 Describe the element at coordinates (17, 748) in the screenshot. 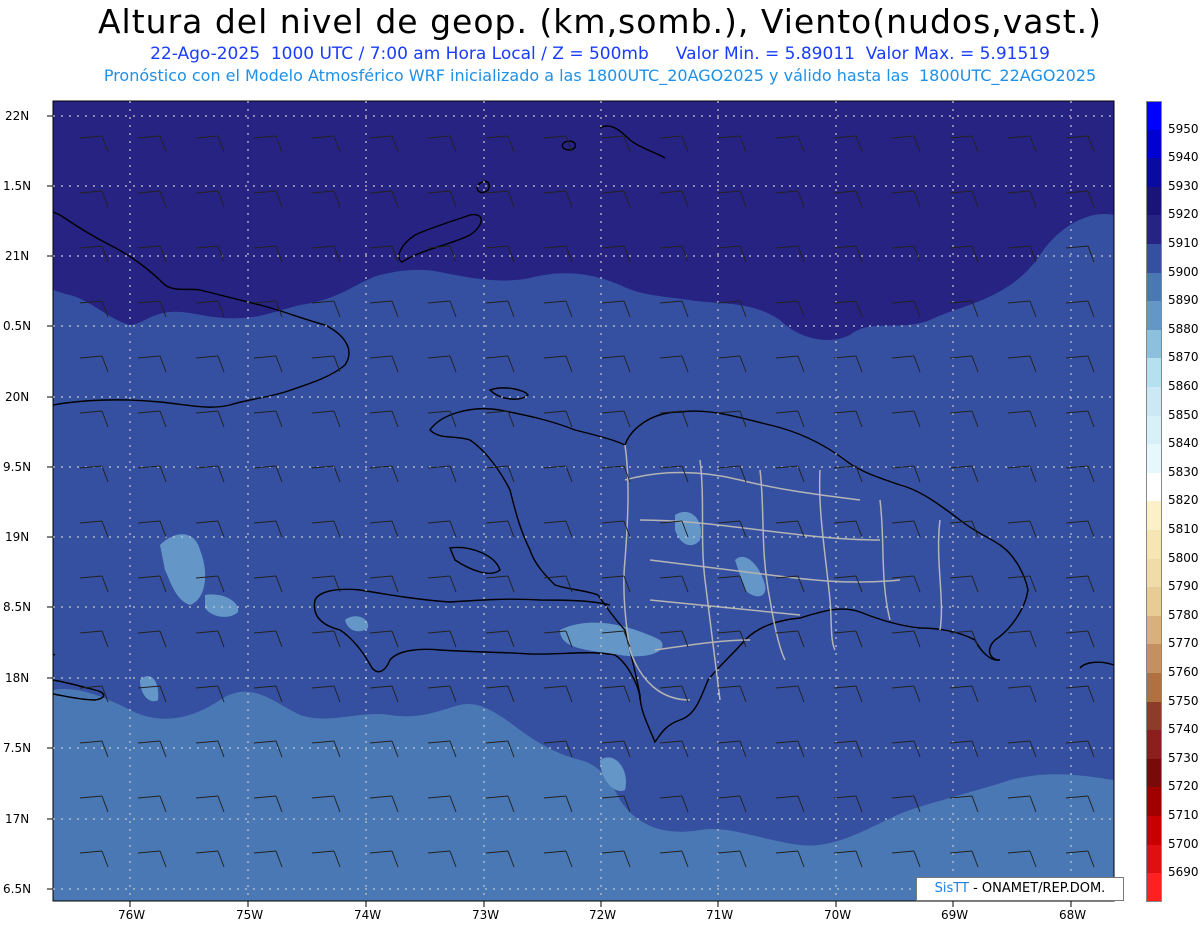

I see `lat-label: 7.5N` at that location.